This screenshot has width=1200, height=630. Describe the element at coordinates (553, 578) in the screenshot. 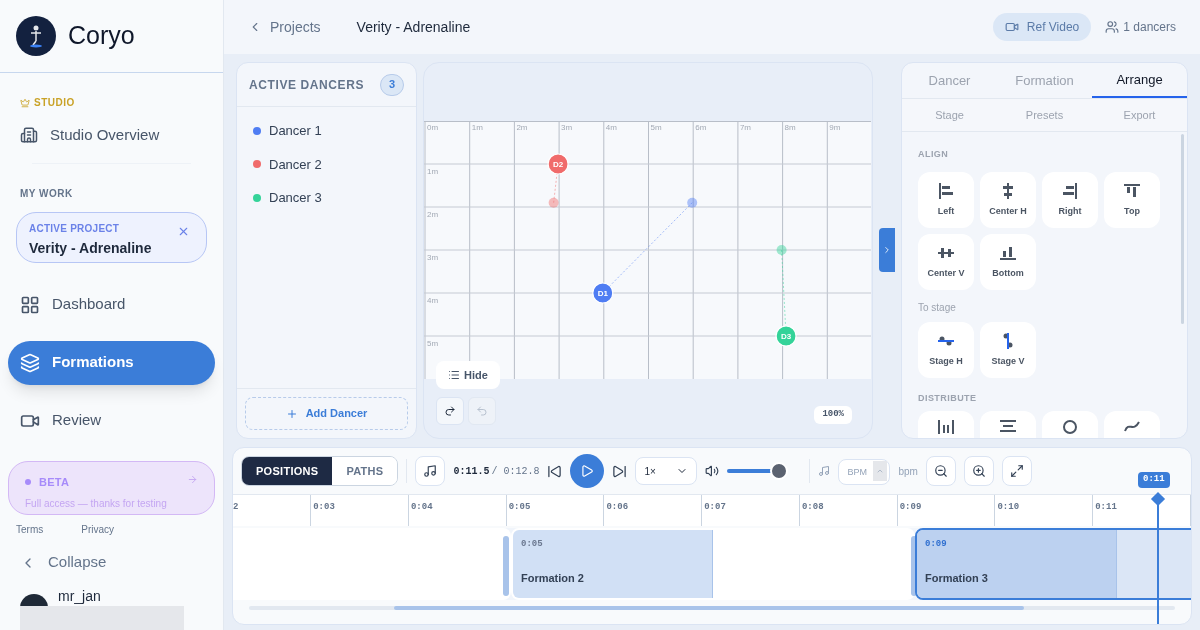

I see `clip-label: Formation 2` at that location.